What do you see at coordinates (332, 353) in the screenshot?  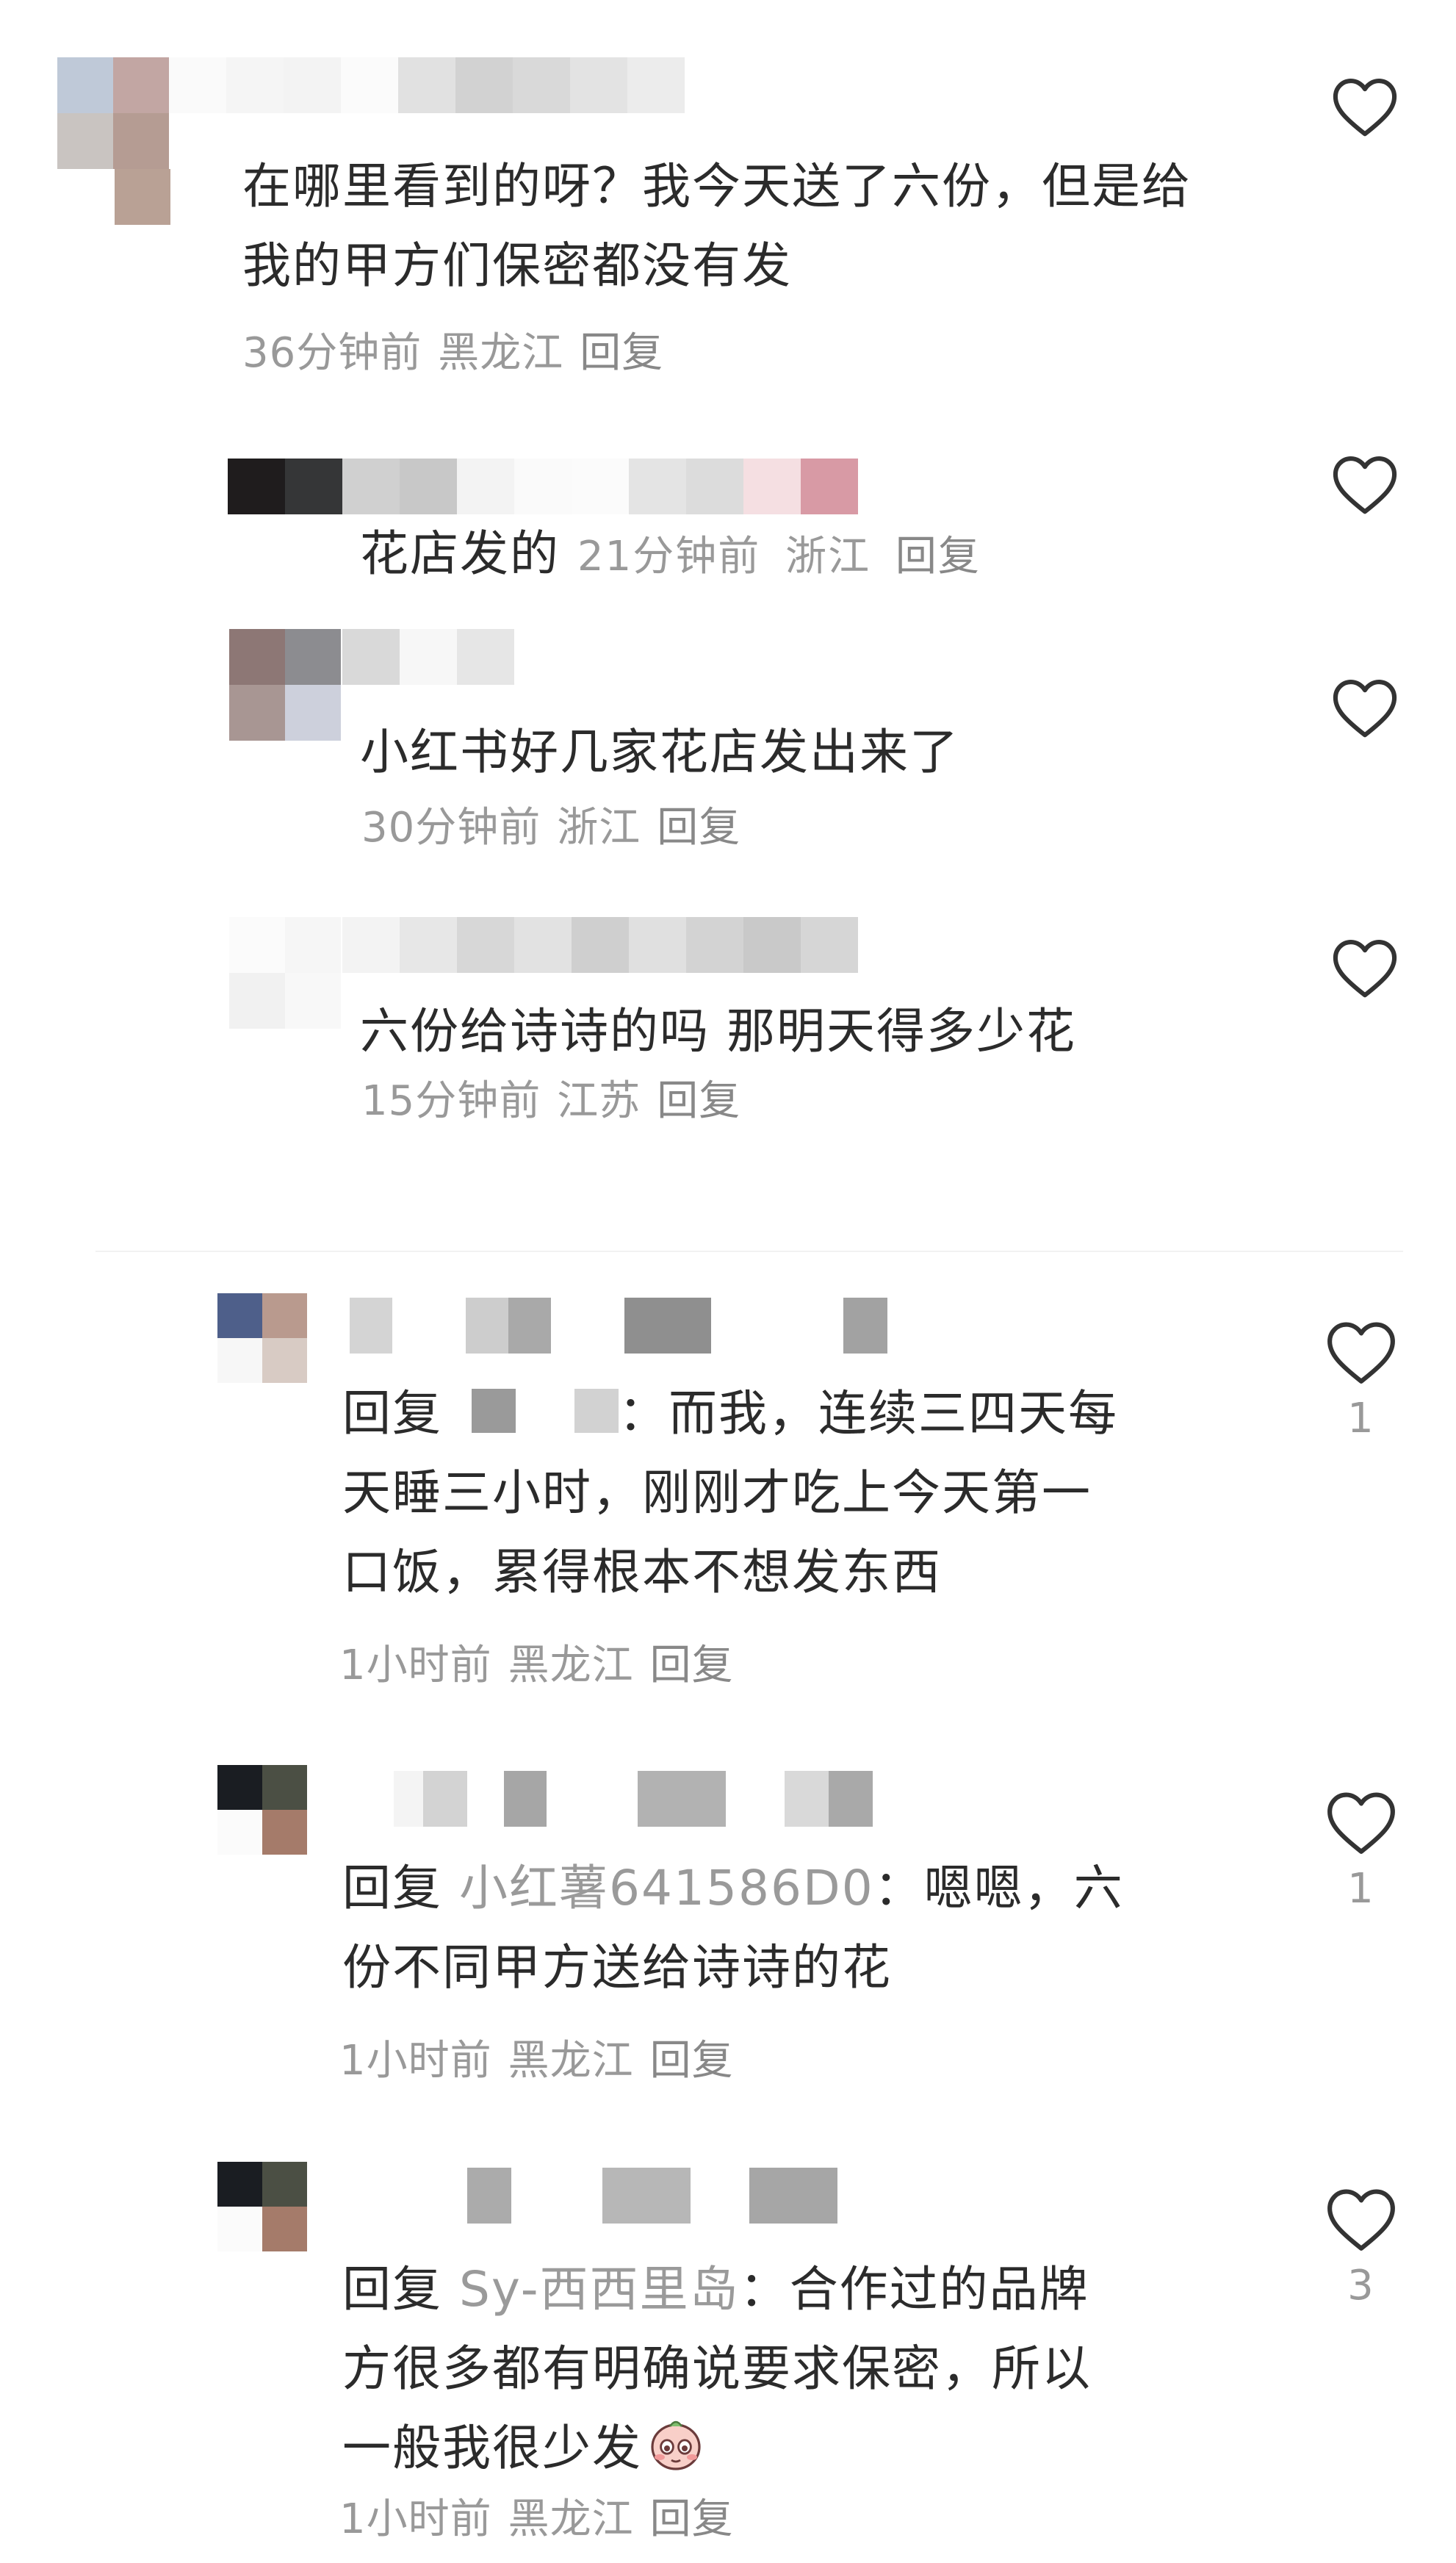 I see `comment-time: 36分钟前` at bounding box center [332, 353].